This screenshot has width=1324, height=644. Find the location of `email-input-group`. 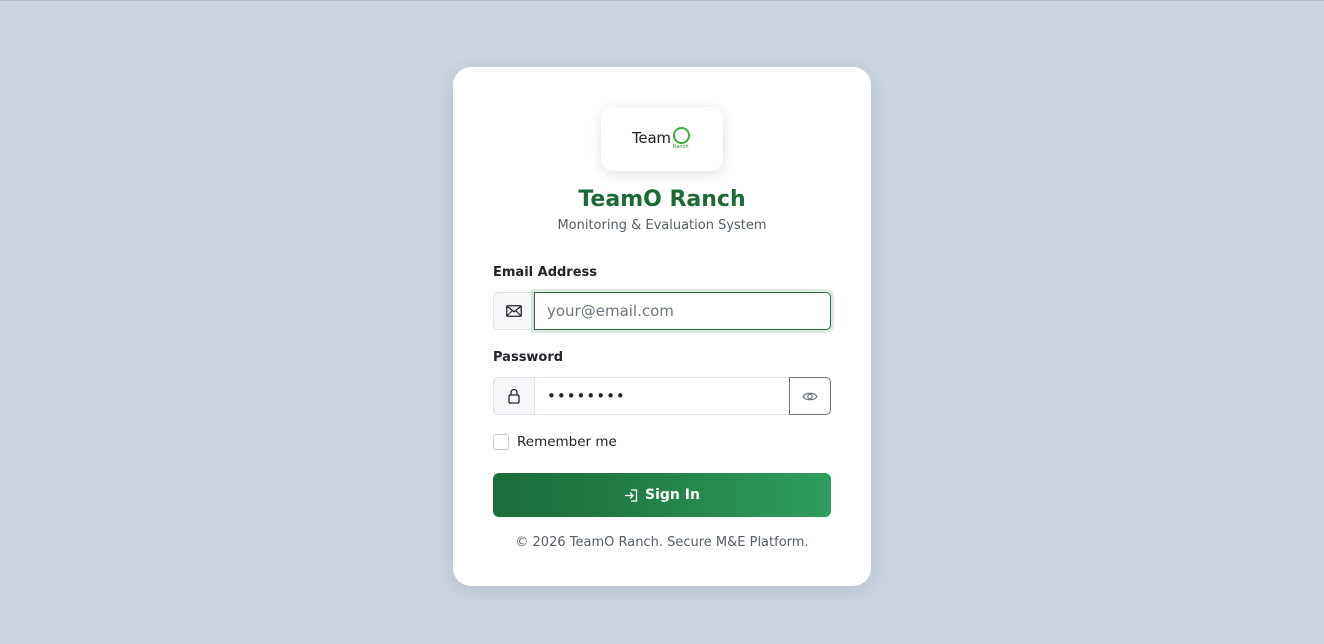

email-input-group is located at coordinates (662, 311).